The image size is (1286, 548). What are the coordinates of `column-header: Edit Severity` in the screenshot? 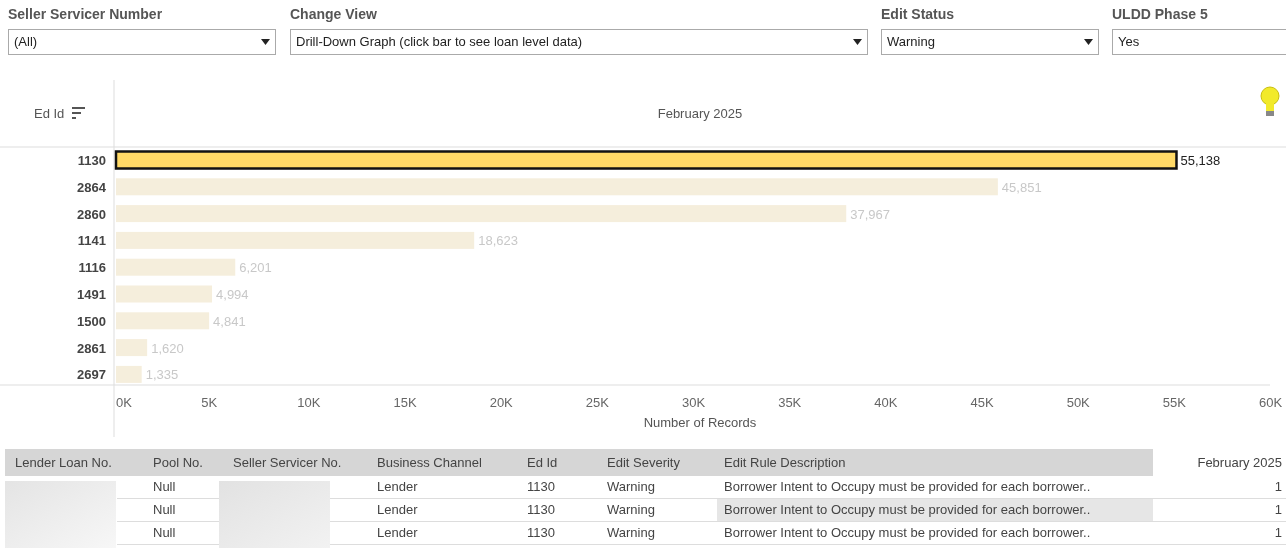 It's located at (658, 462).